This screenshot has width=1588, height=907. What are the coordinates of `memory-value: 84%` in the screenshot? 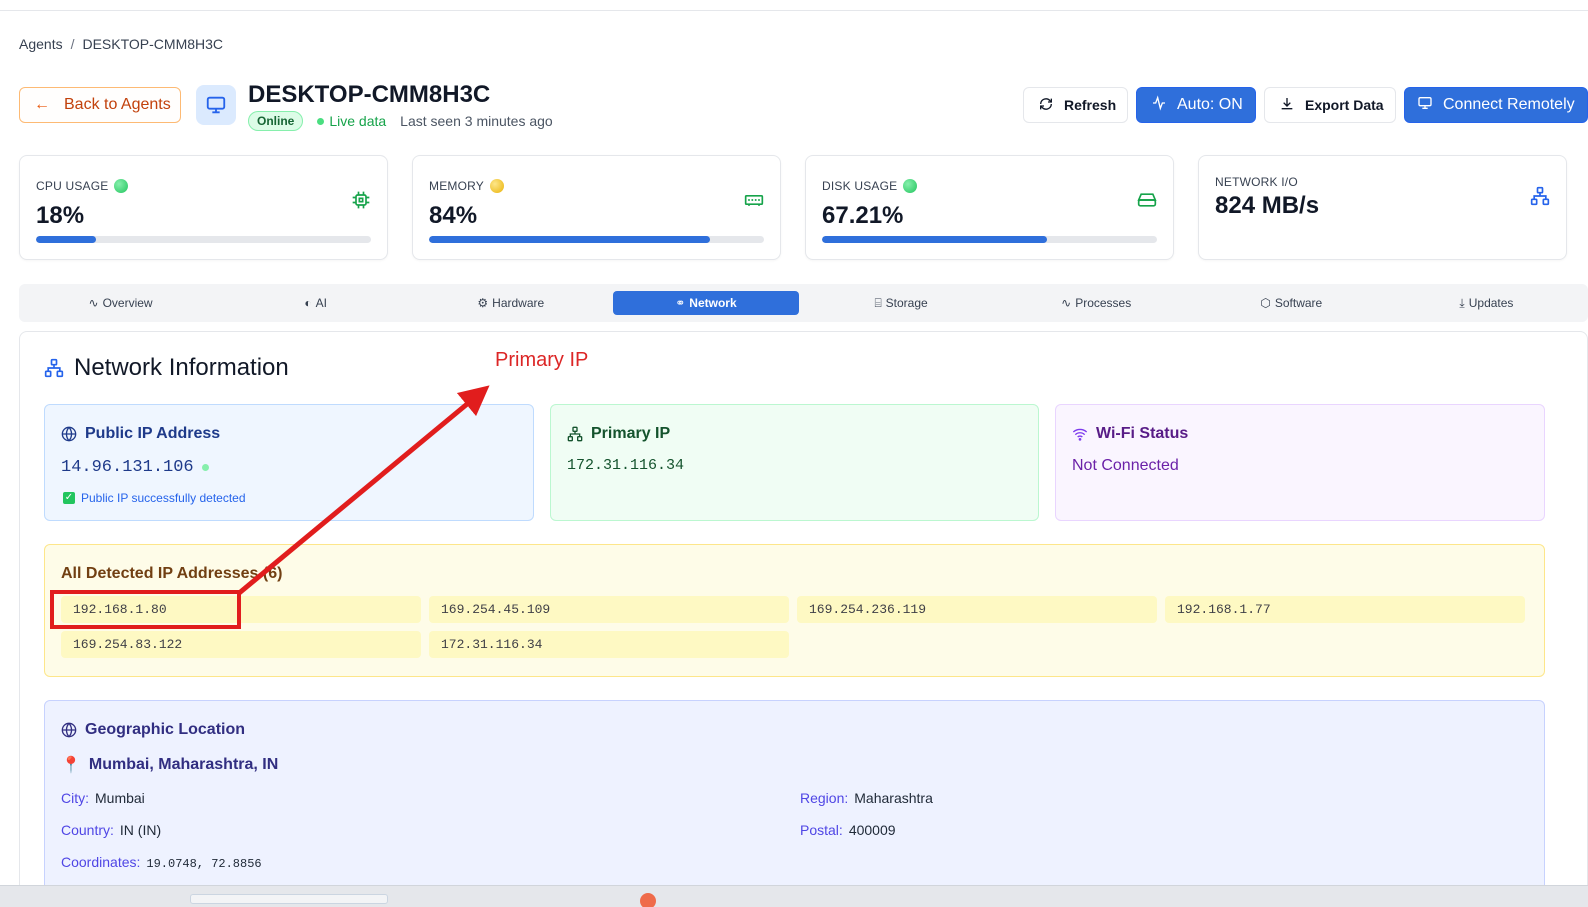 It's located at (453, 215).